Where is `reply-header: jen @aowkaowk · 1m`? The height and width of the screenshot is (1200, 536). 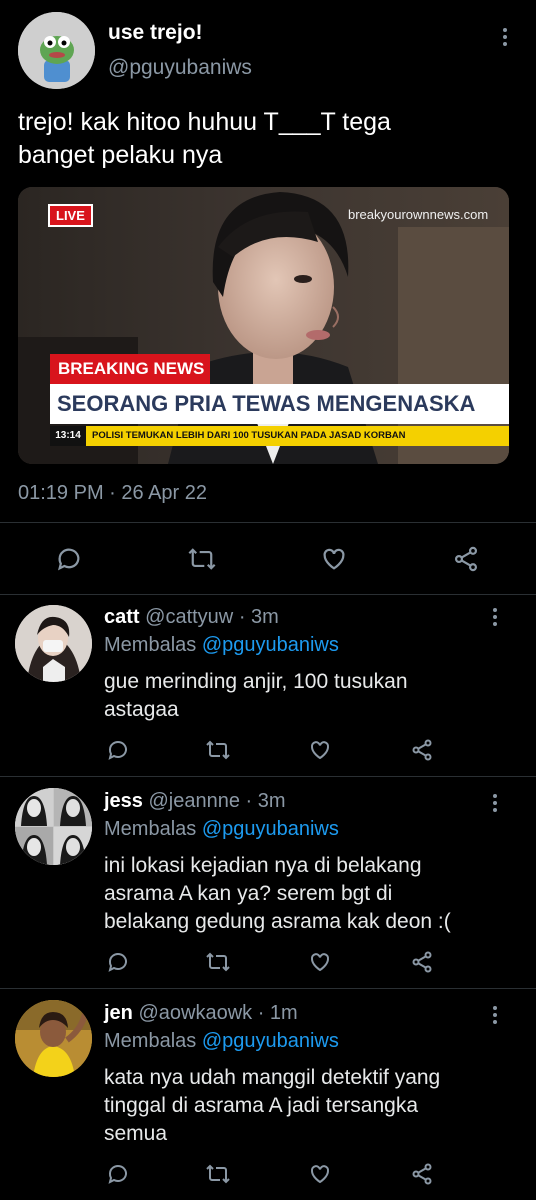
reply-header: jen @aowkaowk · 1m is located at coordinates (201, 1013).